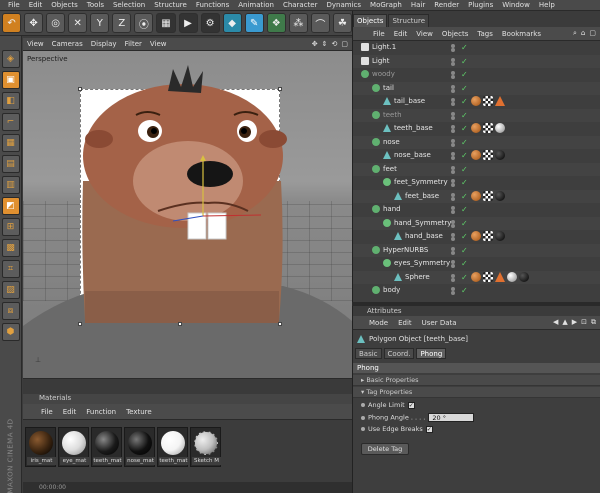  What do you see at coordinates (391, 142) in the screenshot?
I see `object-name: nose` at bounding box center [391, 142].